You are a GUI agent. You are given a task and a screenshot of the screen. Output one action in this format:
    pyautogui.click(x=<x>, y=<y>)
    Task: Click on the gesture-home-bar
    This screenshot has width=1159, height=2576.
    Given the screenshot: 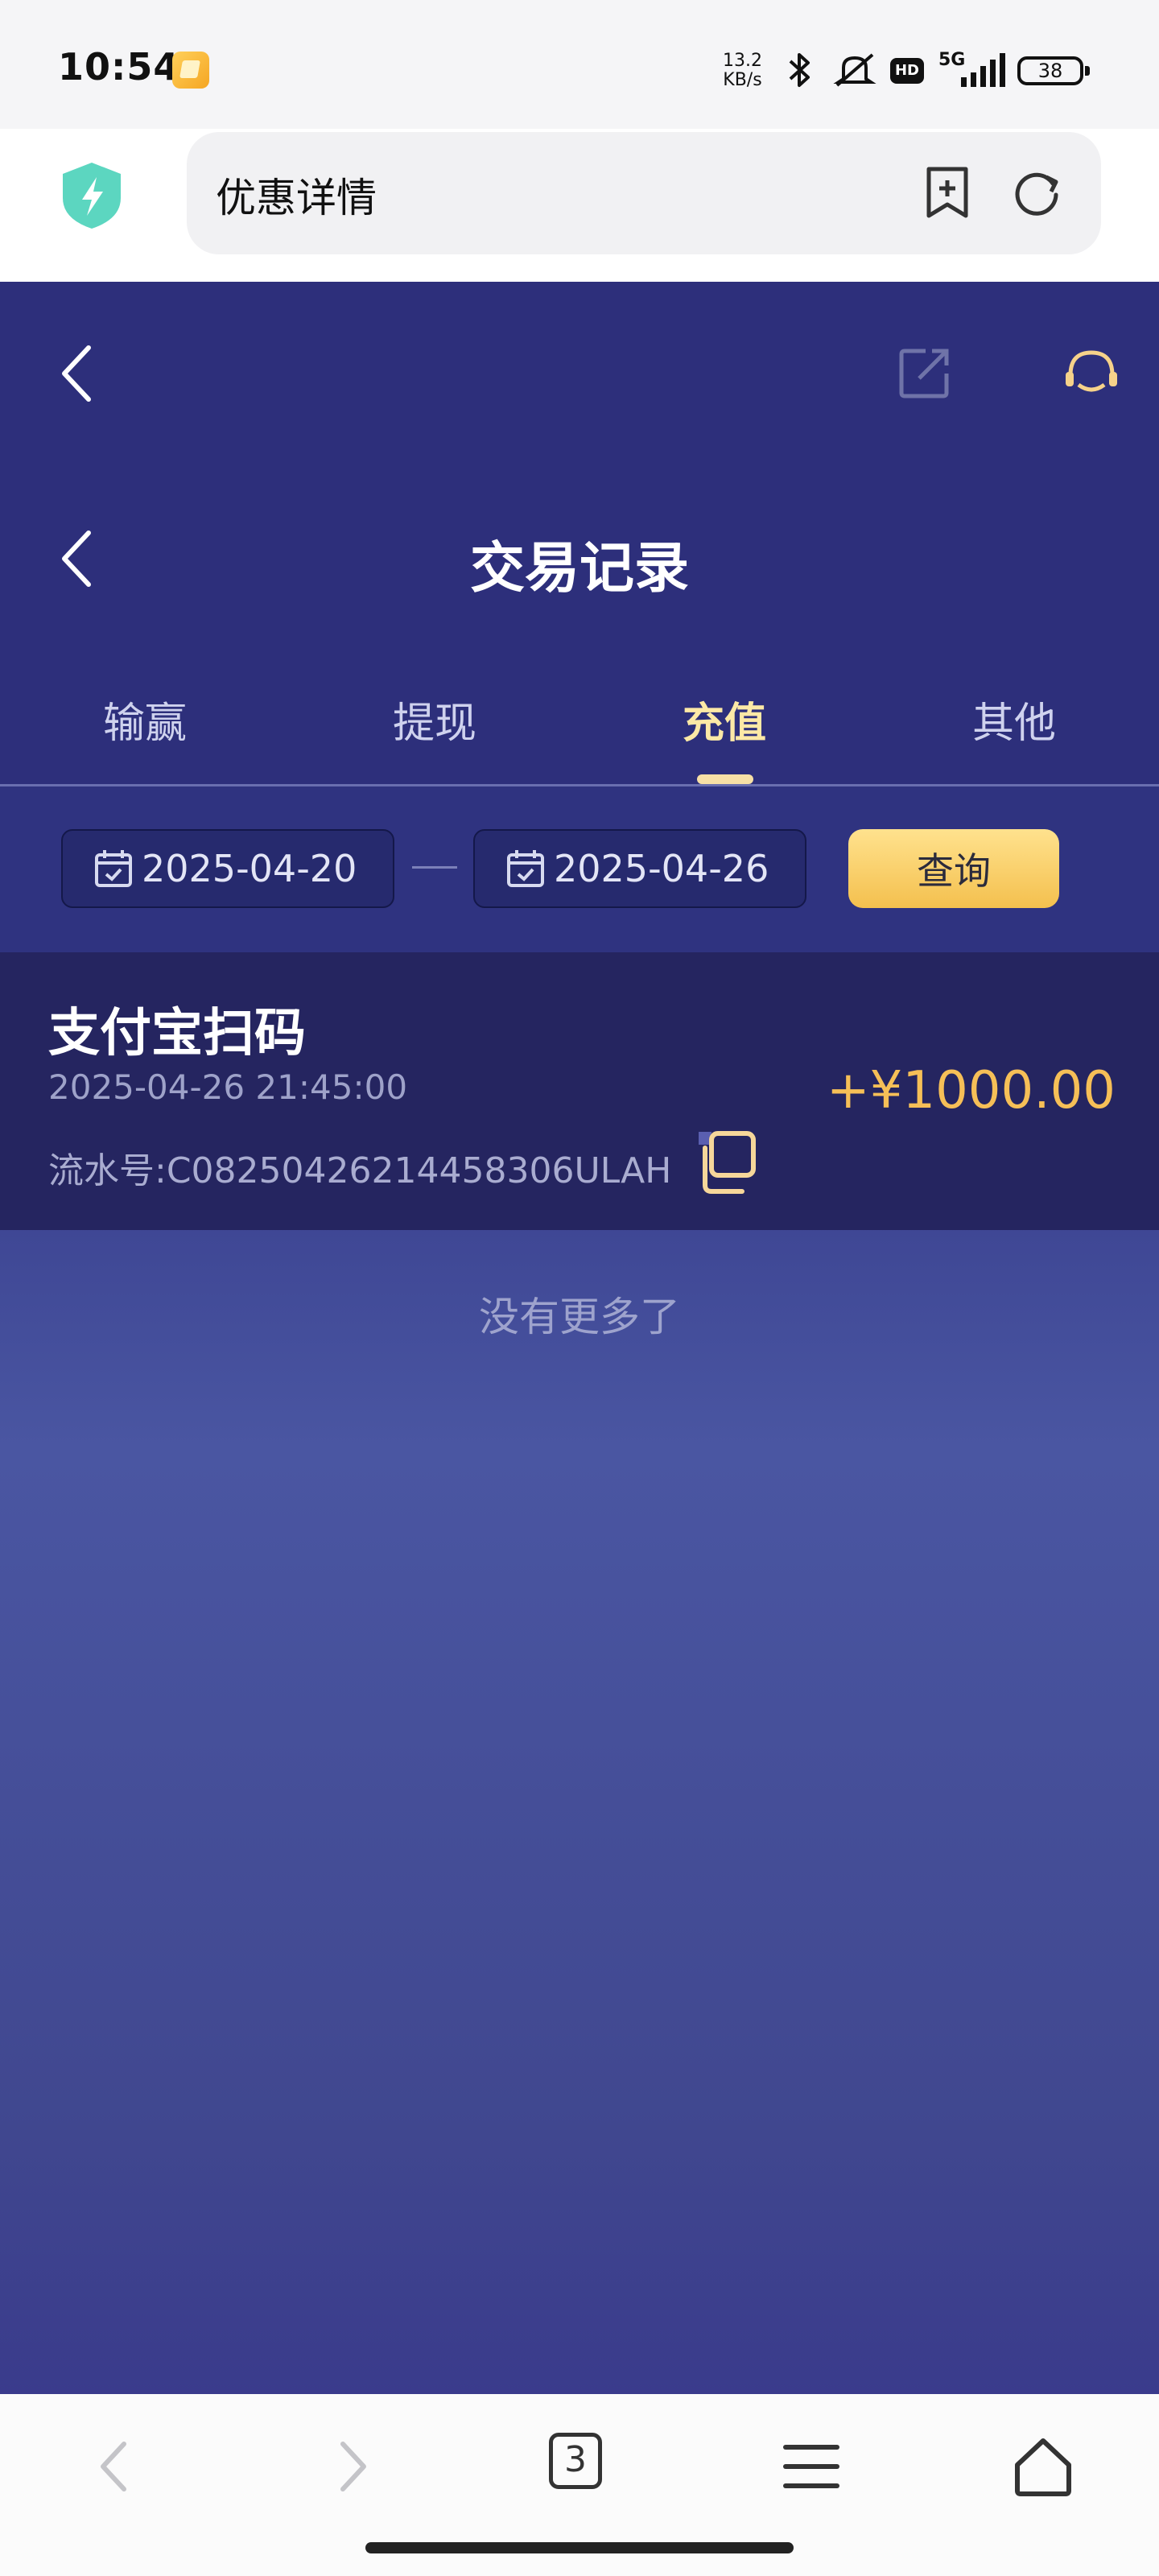 What is the action you would take?
    pyautogui.click(x=579, y=2547)
    